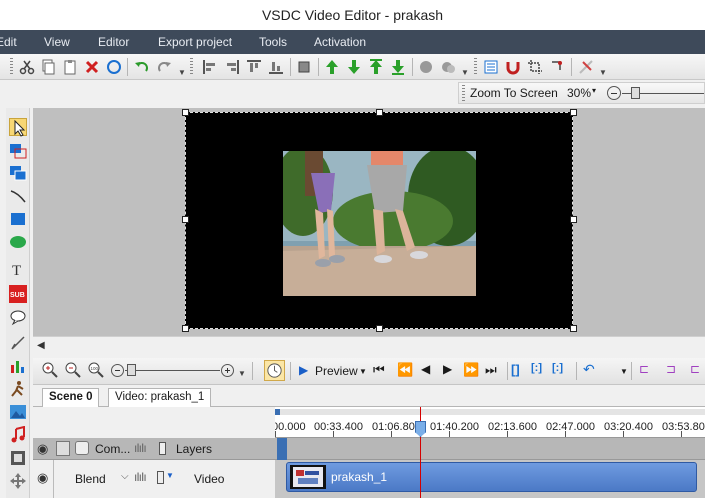  What do you see at coordinates (303, 370) in the screenshot?
I see `preview-play-icon: ▶` at bounding box center [303, 370].